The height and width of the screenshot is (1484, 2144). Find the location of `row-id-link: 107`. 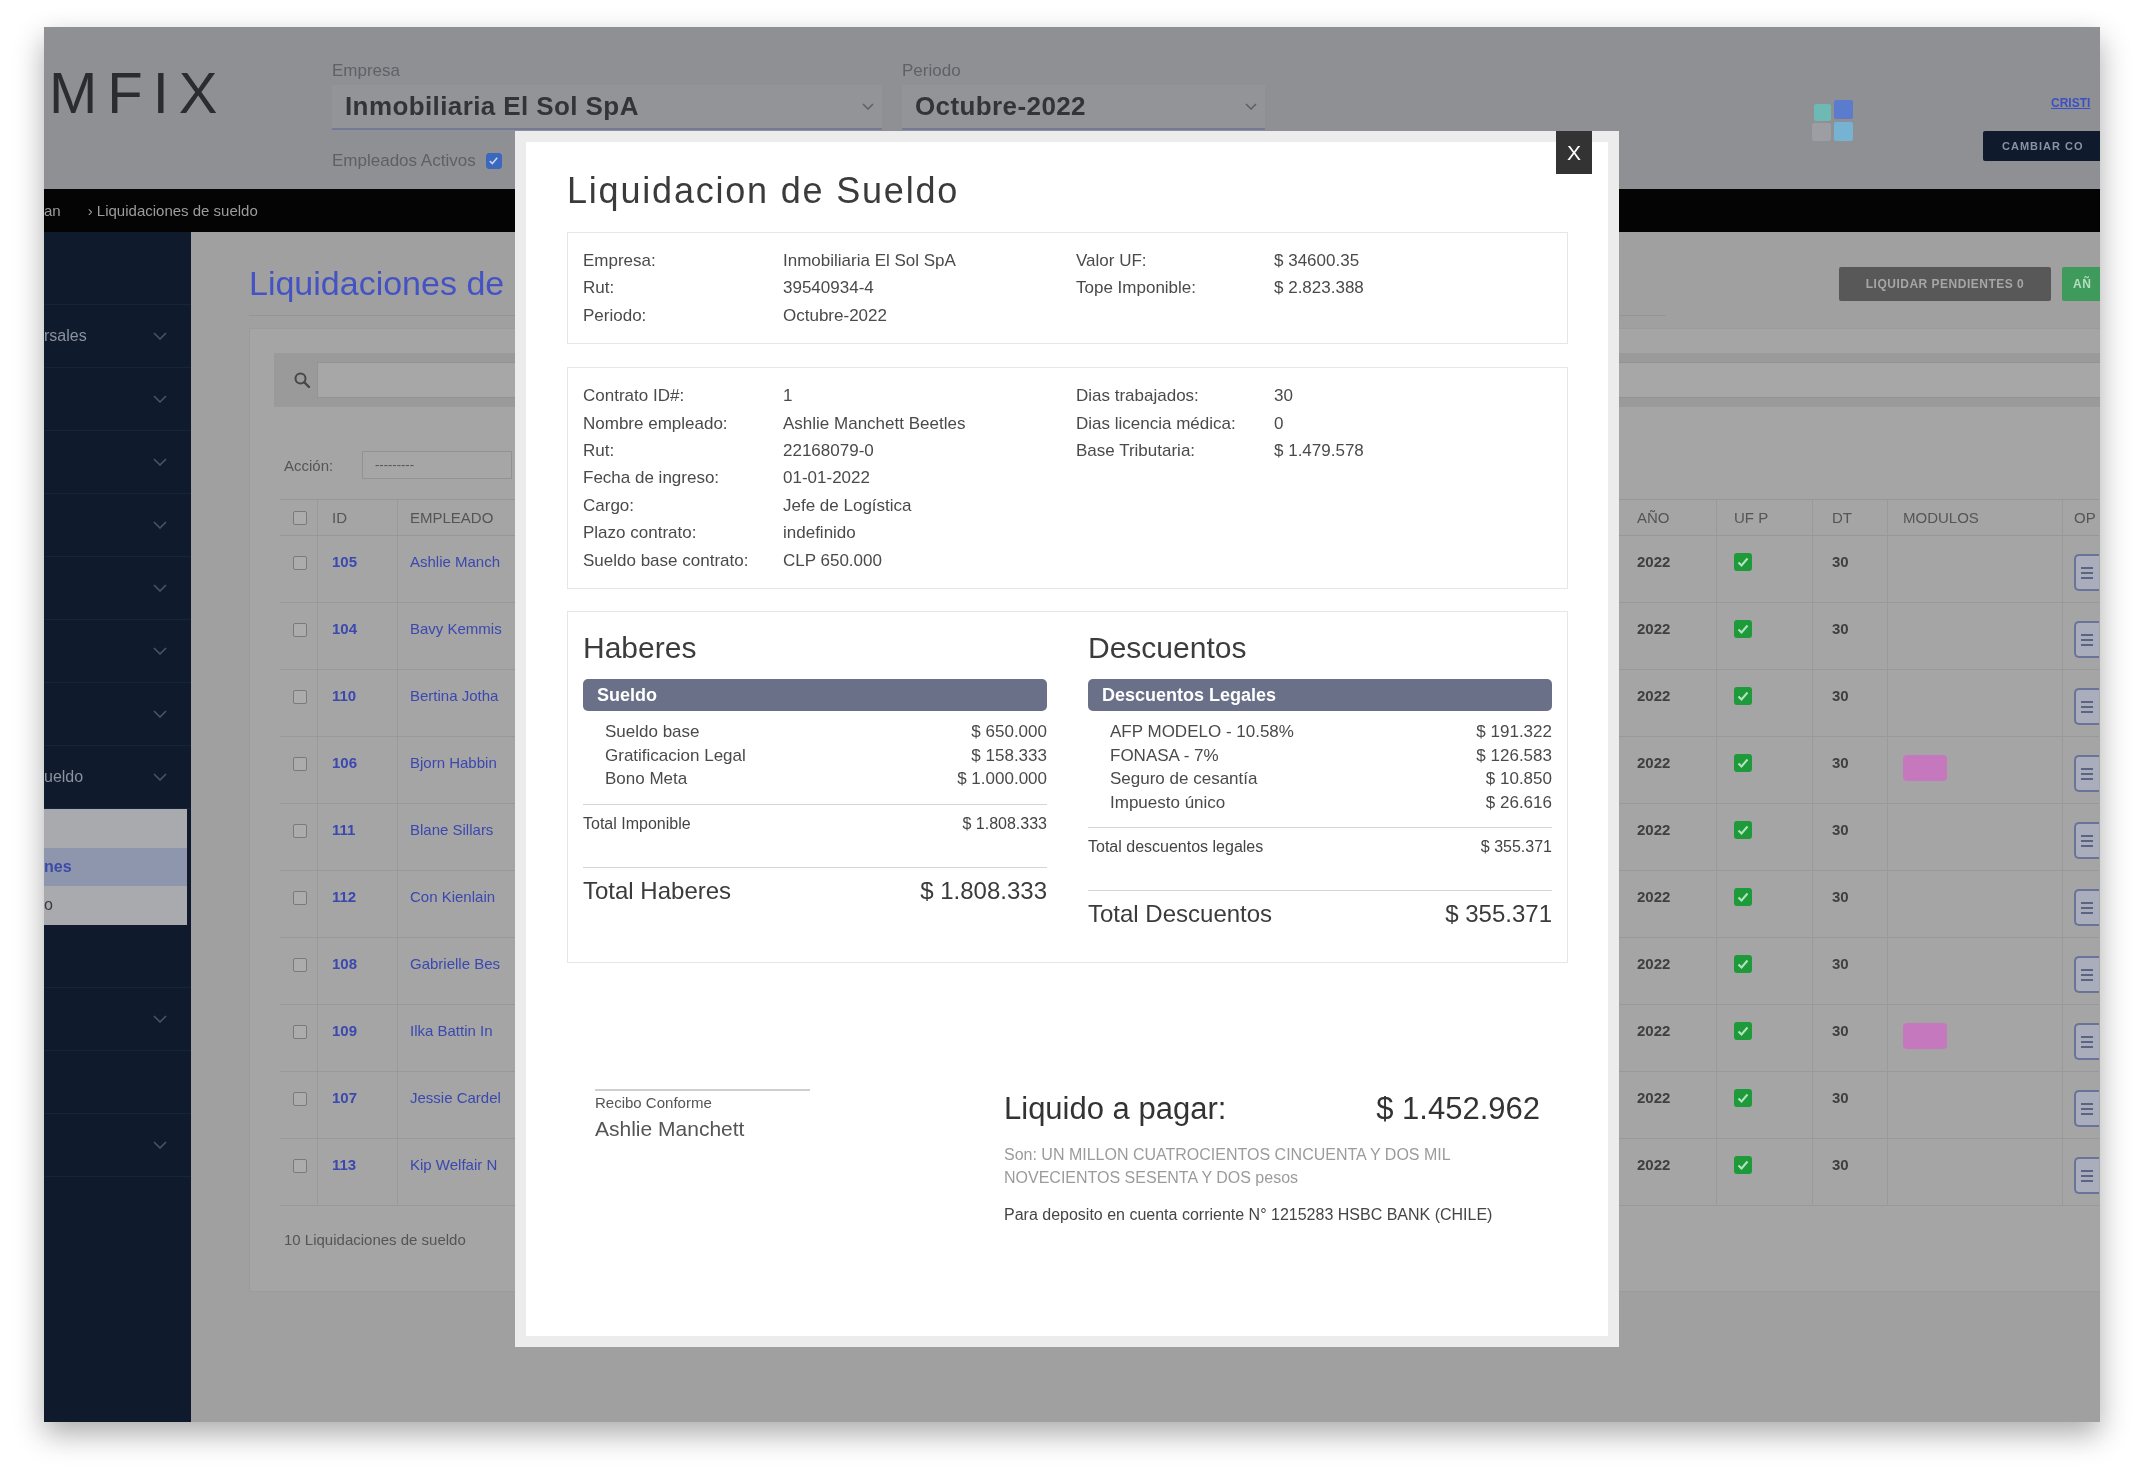

row-id-link: 107 is located at coordinates (345, 1098).